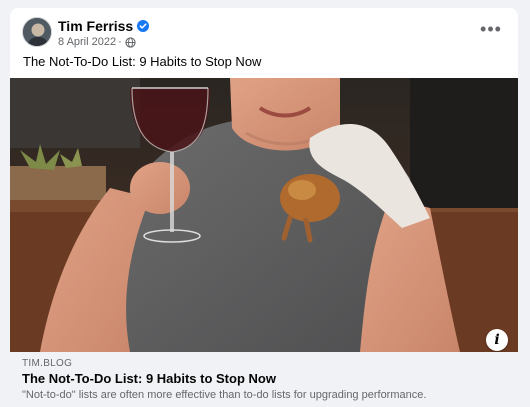  What do you see at coordinates (264, 32) in the screenshot?
I see `post-header: Tim Ferriss 8 April 2022 · •••` at bounding box center [264, 32].